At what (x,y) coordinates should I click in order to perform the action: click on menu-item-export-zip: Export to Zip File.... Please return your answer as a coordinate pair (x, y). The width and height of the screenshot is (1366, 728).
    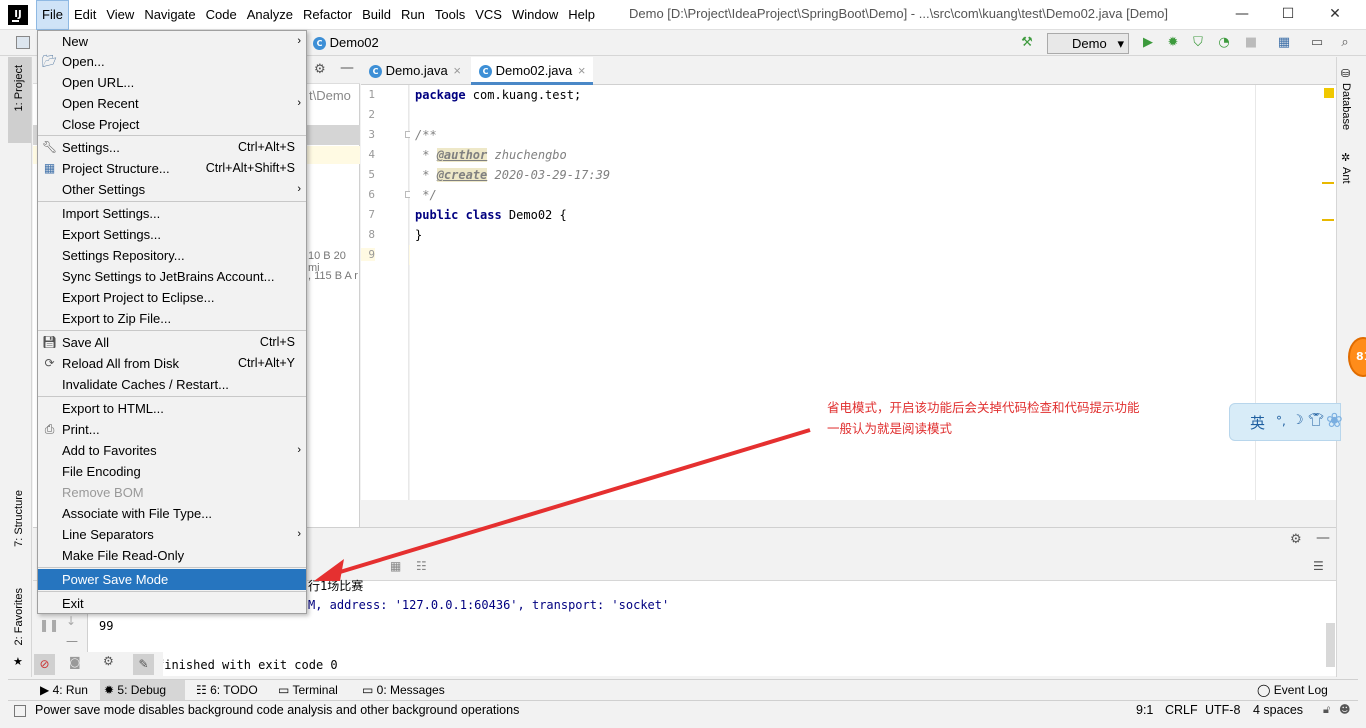
    Looking at the image, I should click on (172, 318).